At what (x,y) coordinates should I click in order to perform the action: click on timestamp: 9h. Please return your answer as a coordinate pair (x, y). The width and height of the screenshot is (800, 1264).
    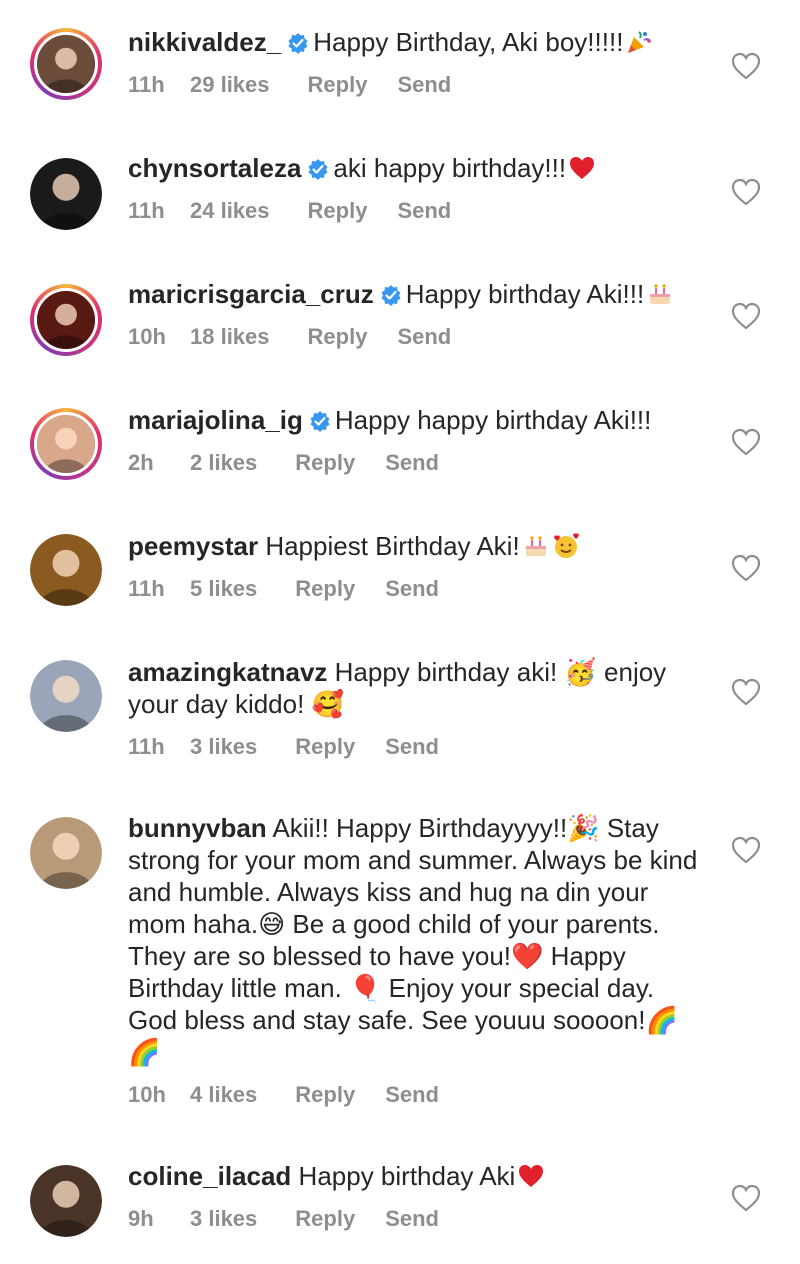
    Looking at the image, I should click on (141, 1218).